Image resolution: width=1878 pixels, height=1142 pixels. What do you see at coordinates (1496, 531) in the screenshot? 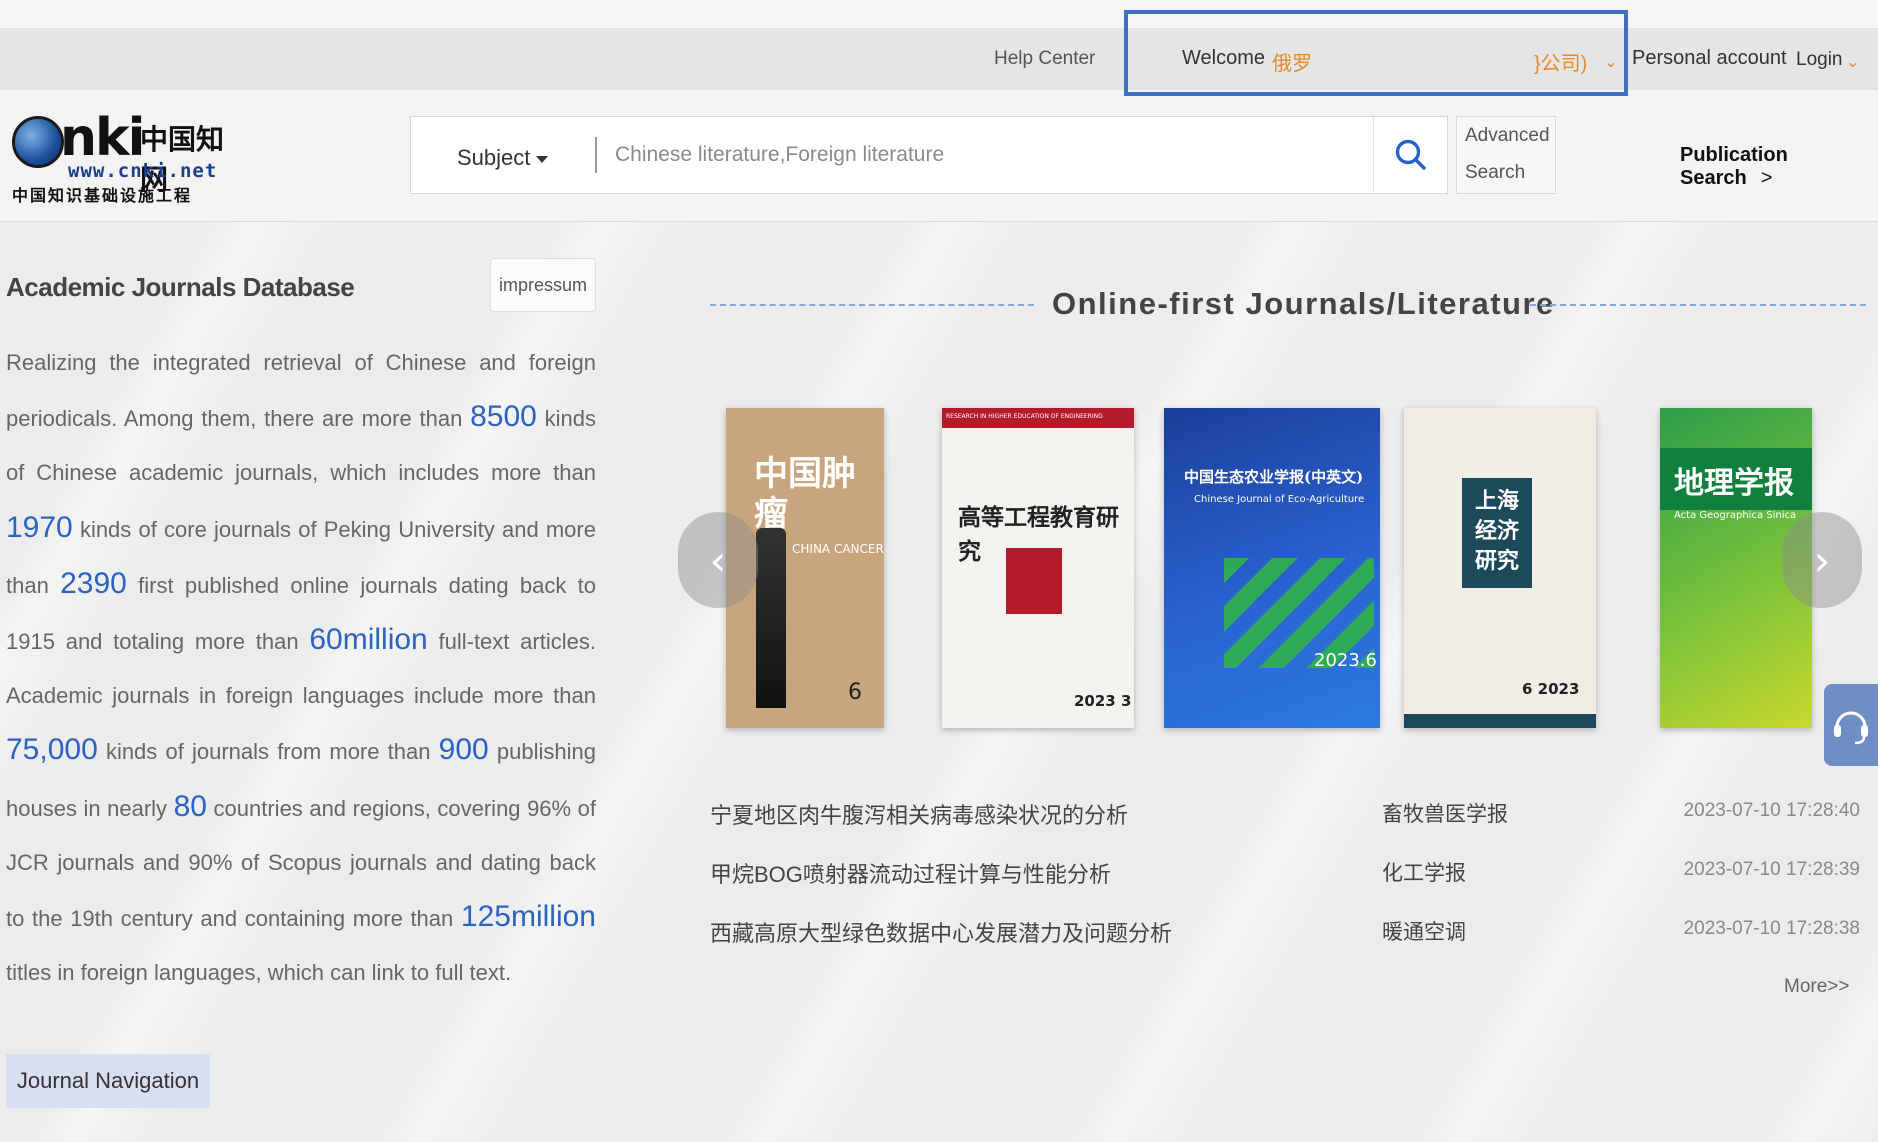
I see `cover-title: 上海经济研究` at bounding box center [1496, 531].